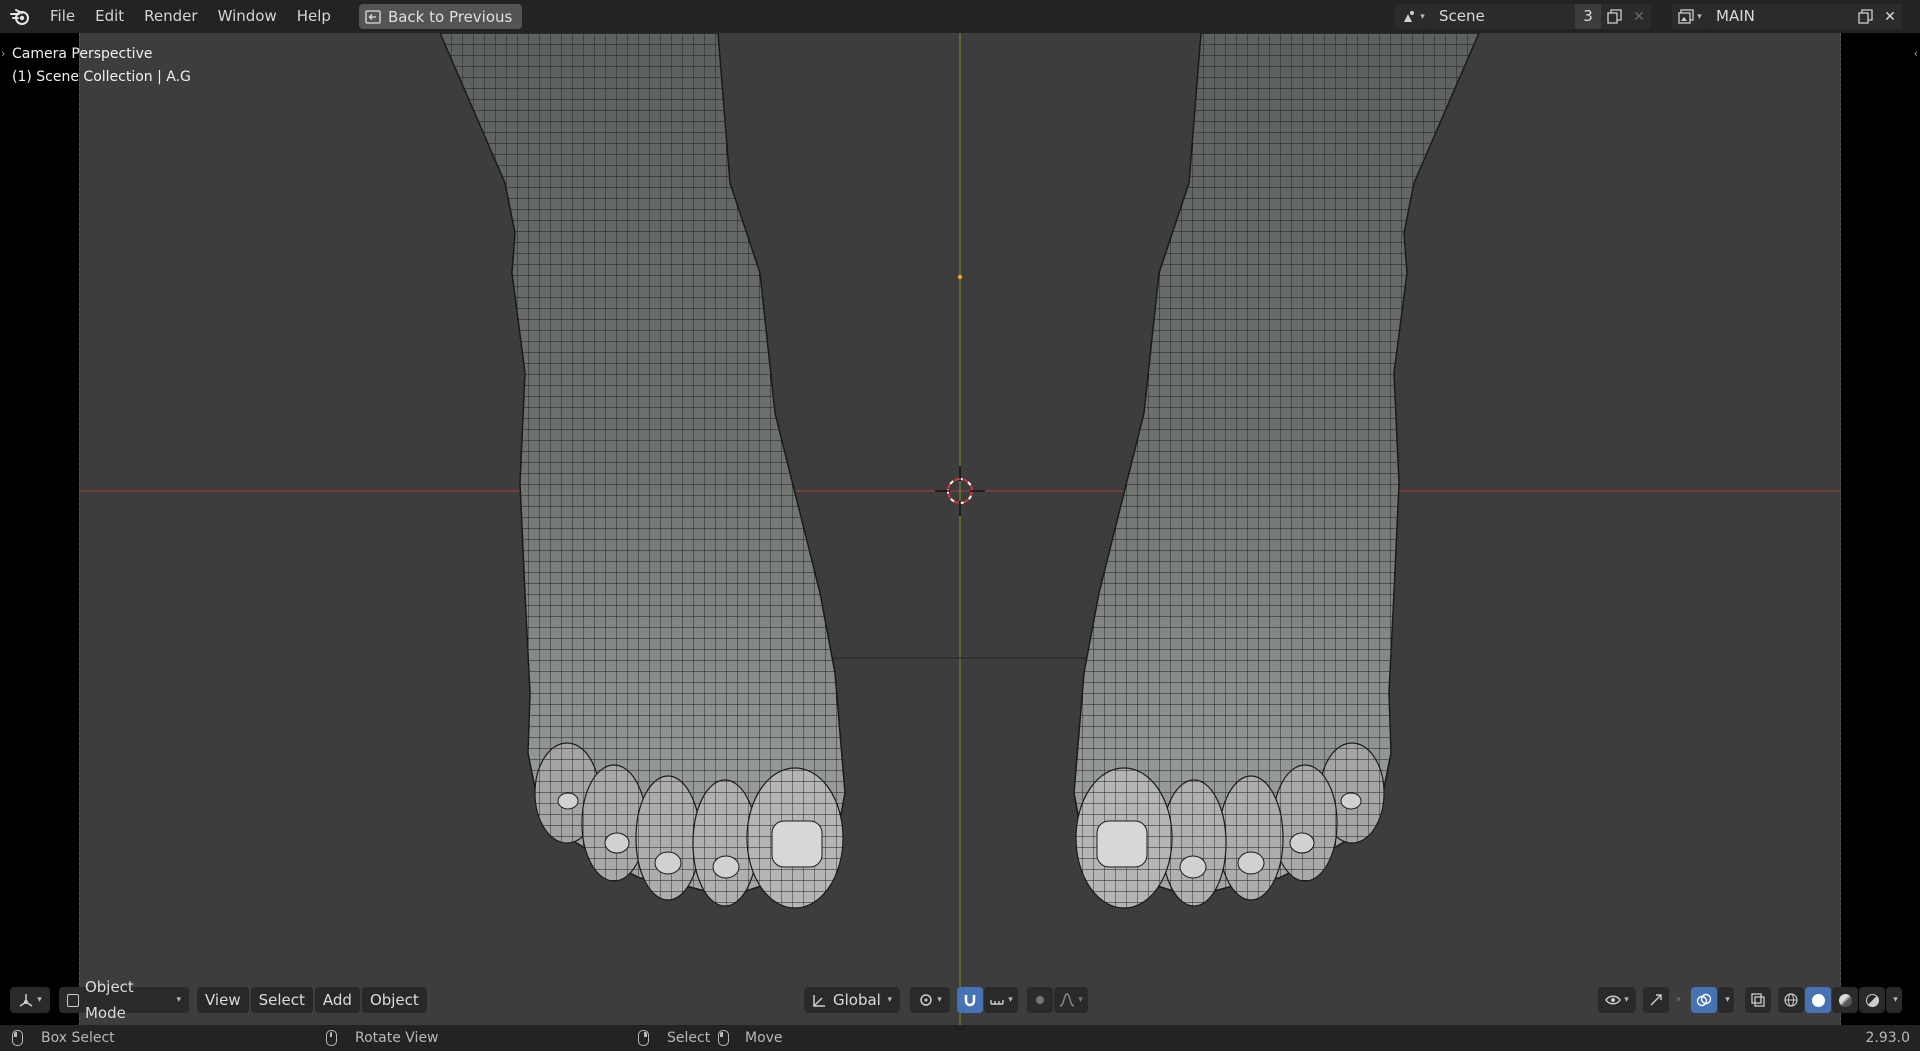  Describe the element at coordinates (1894, 1000) in the screenshot. I see `shading-dropdown: ▾` at that location.